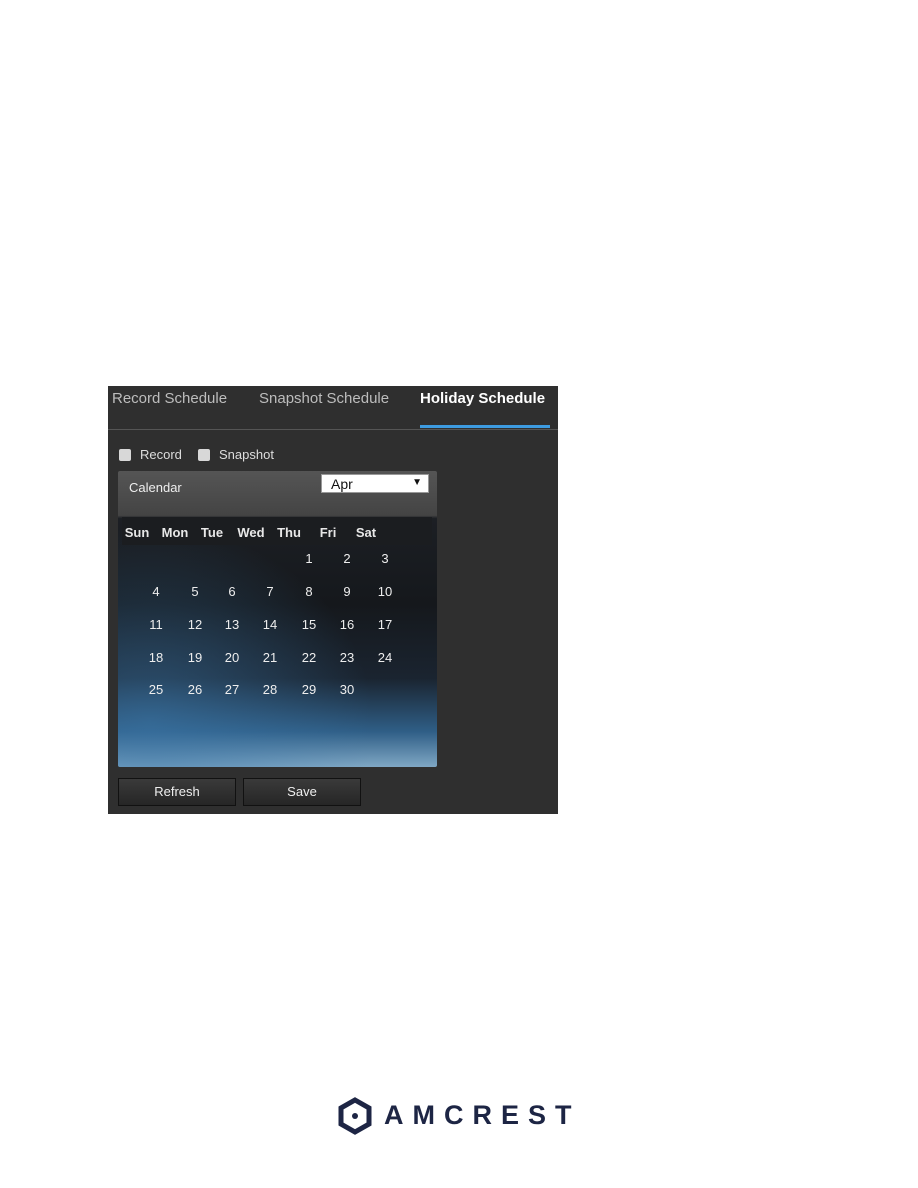 The image size is (918, 1188). What do you see at coordinates (346, 558) in the screenshot?
I see `calendar-day: 2` at bounding box center [346, 558].